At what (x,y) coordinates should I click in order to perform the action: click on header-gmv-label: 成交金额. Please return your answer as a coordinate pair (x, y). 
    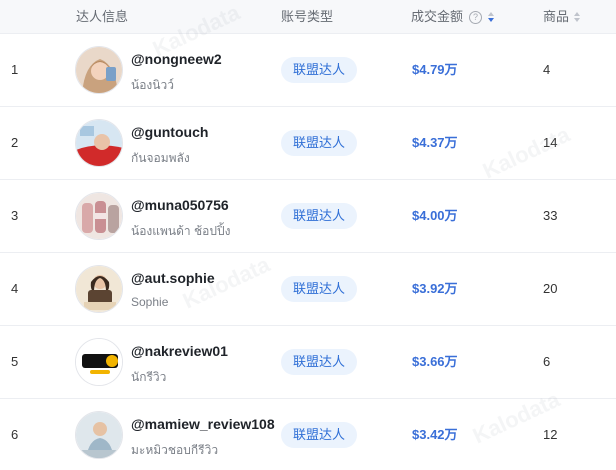
    Looking at the image, I should click on (437, 16).